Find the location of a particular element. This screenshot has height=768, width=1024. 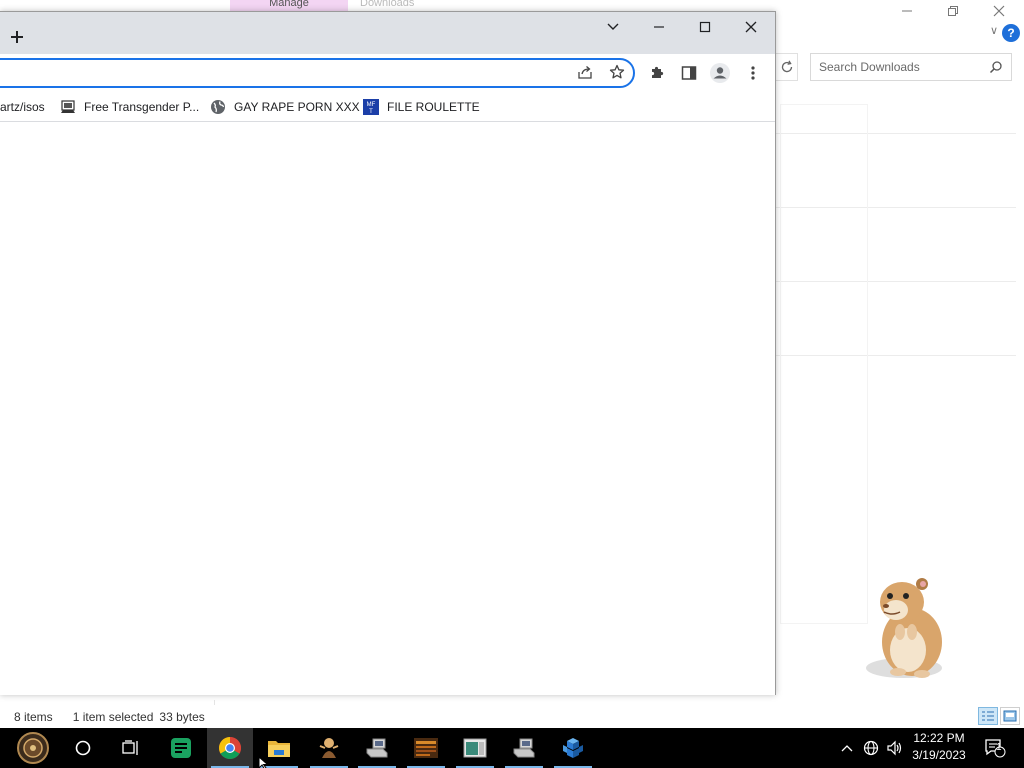

volume-button is located at coordinates (895, 748).